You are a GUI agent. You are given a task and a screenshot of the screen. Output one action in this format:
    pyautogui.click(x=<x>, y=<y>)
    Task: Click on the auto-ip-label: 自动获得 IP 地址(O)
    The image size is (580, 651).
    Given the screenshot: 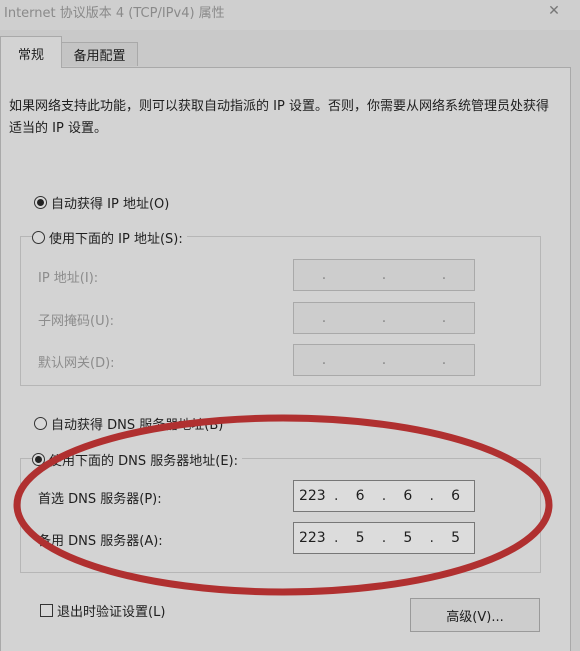 What is the action you would take?
    pyautogui.click(x=110, y=204)
    